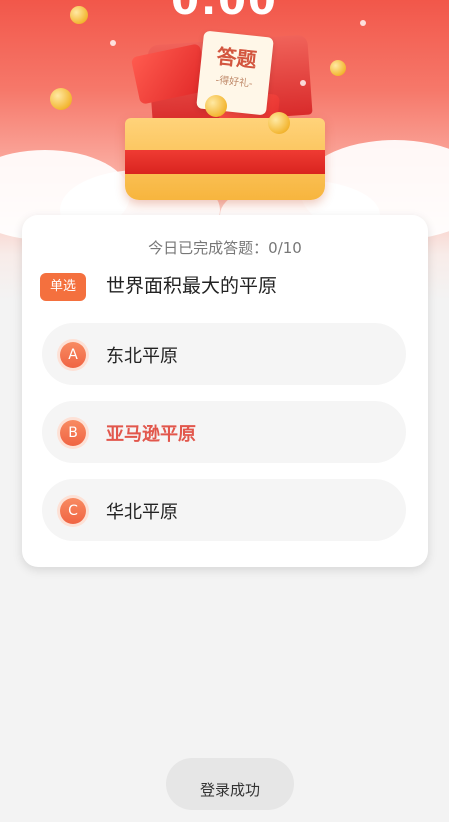  I want to click on option-letter-badge: C, so click(73, 511).